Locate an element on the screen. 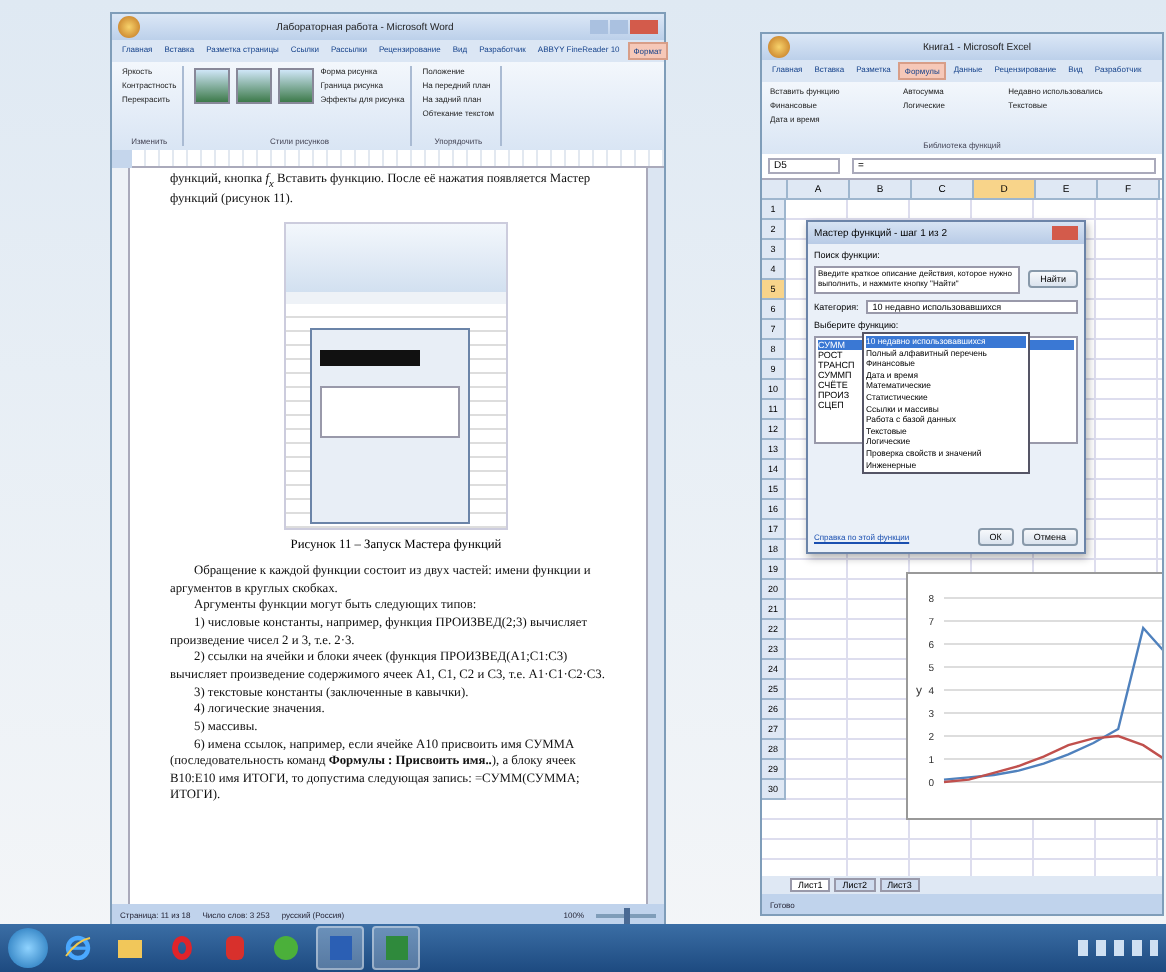 The height and width of the screenshot is (972, 1166). start-button is located at coordinates (28, 948).